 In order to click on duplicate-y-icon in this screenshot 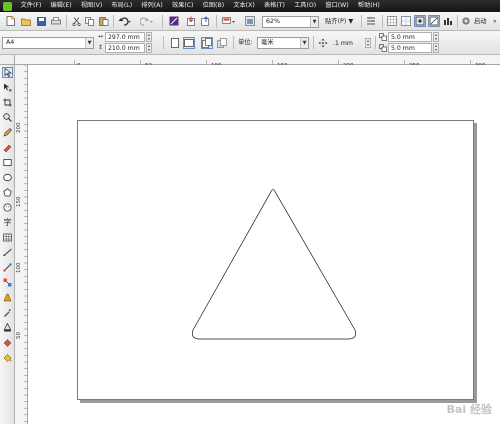, I will do `click(382, 48)`.